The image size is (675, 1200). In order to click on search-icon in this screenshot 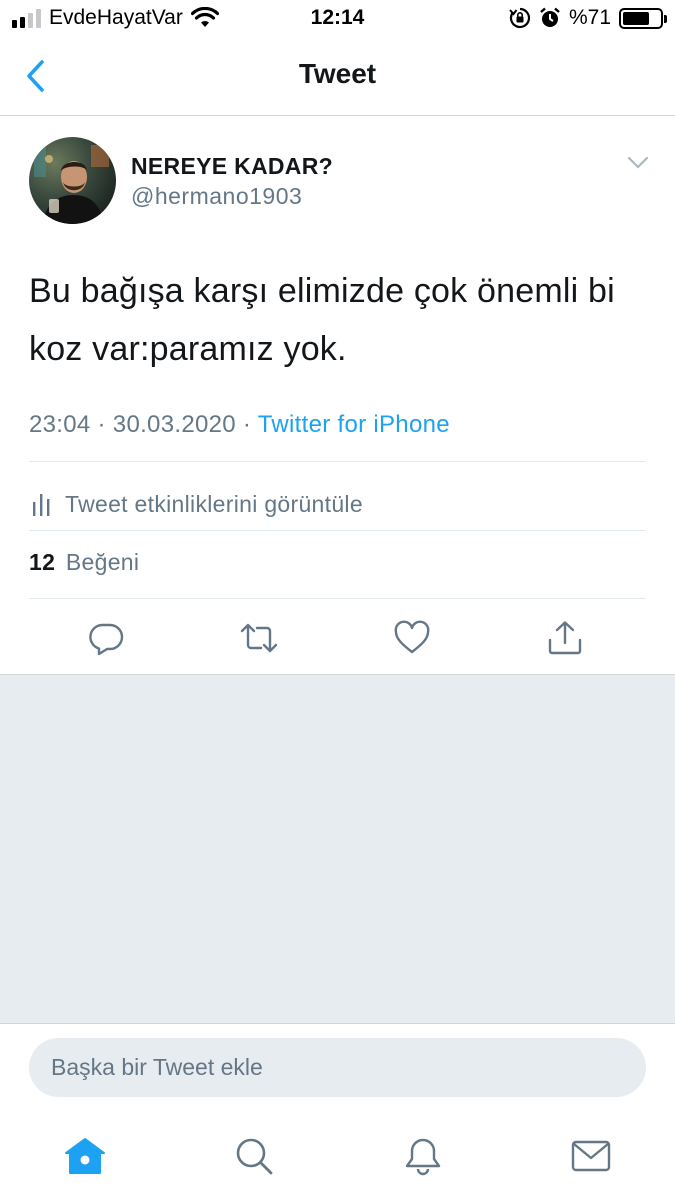, I will do `click(254, 1156)`.